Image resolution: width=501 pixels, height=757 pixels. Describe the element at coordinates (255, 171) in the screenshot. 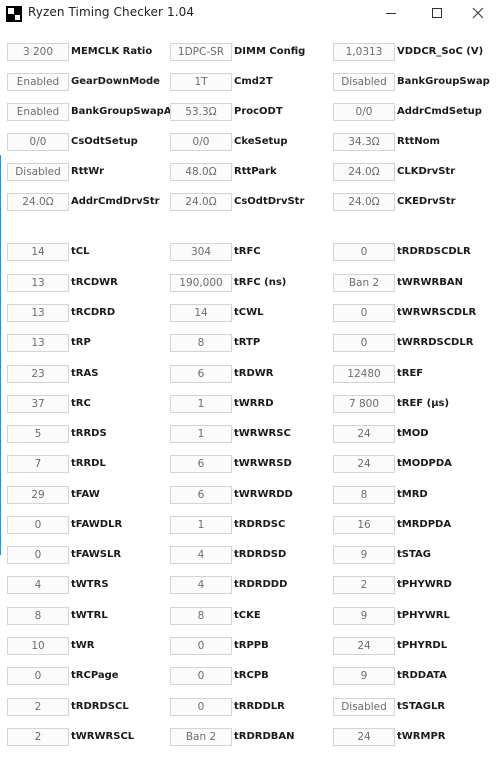

I see `timing-label: RttPark` at that location.